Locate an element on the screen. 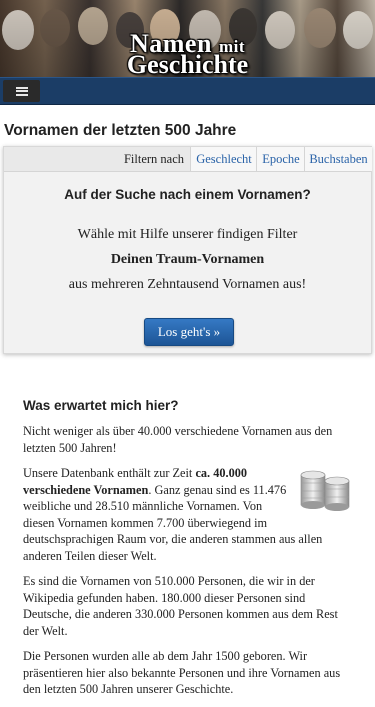  coin-stacks-icon is located at coordinates (325, 490).